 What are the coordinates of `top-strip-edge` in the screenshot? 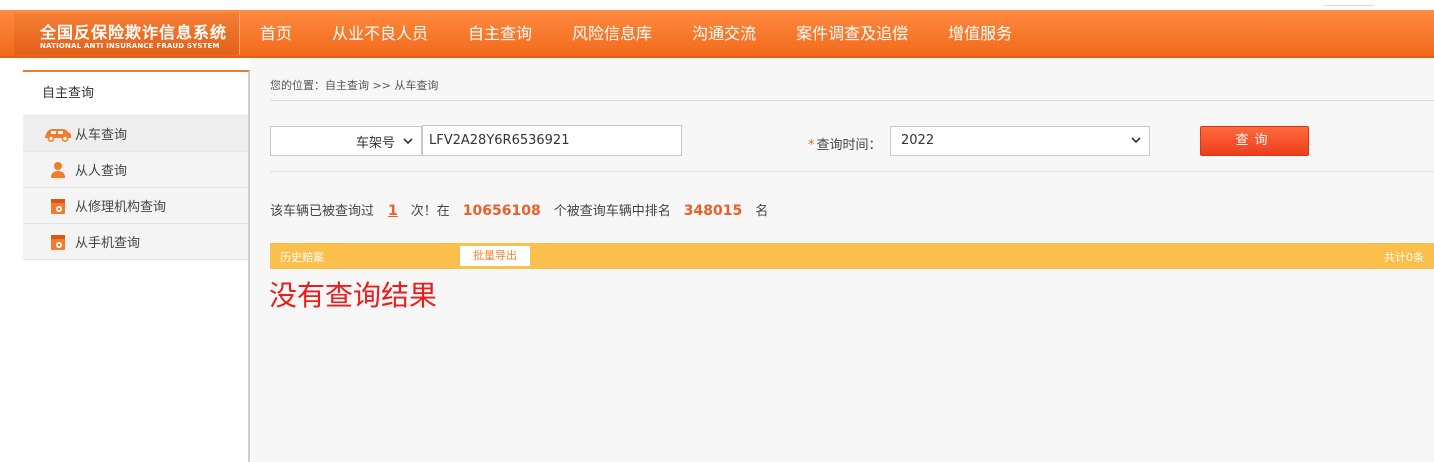 It's located at (1349, 3).